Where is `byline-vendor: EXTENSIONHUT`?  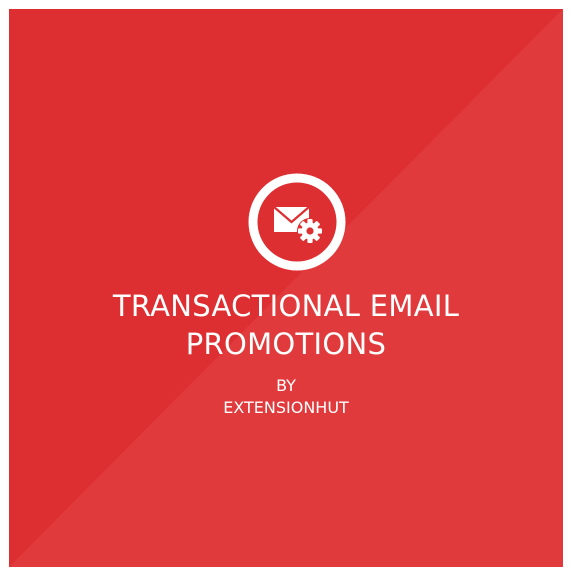 byline-vendor: EXTENSIONHUT is located at coordinates (286, 407).